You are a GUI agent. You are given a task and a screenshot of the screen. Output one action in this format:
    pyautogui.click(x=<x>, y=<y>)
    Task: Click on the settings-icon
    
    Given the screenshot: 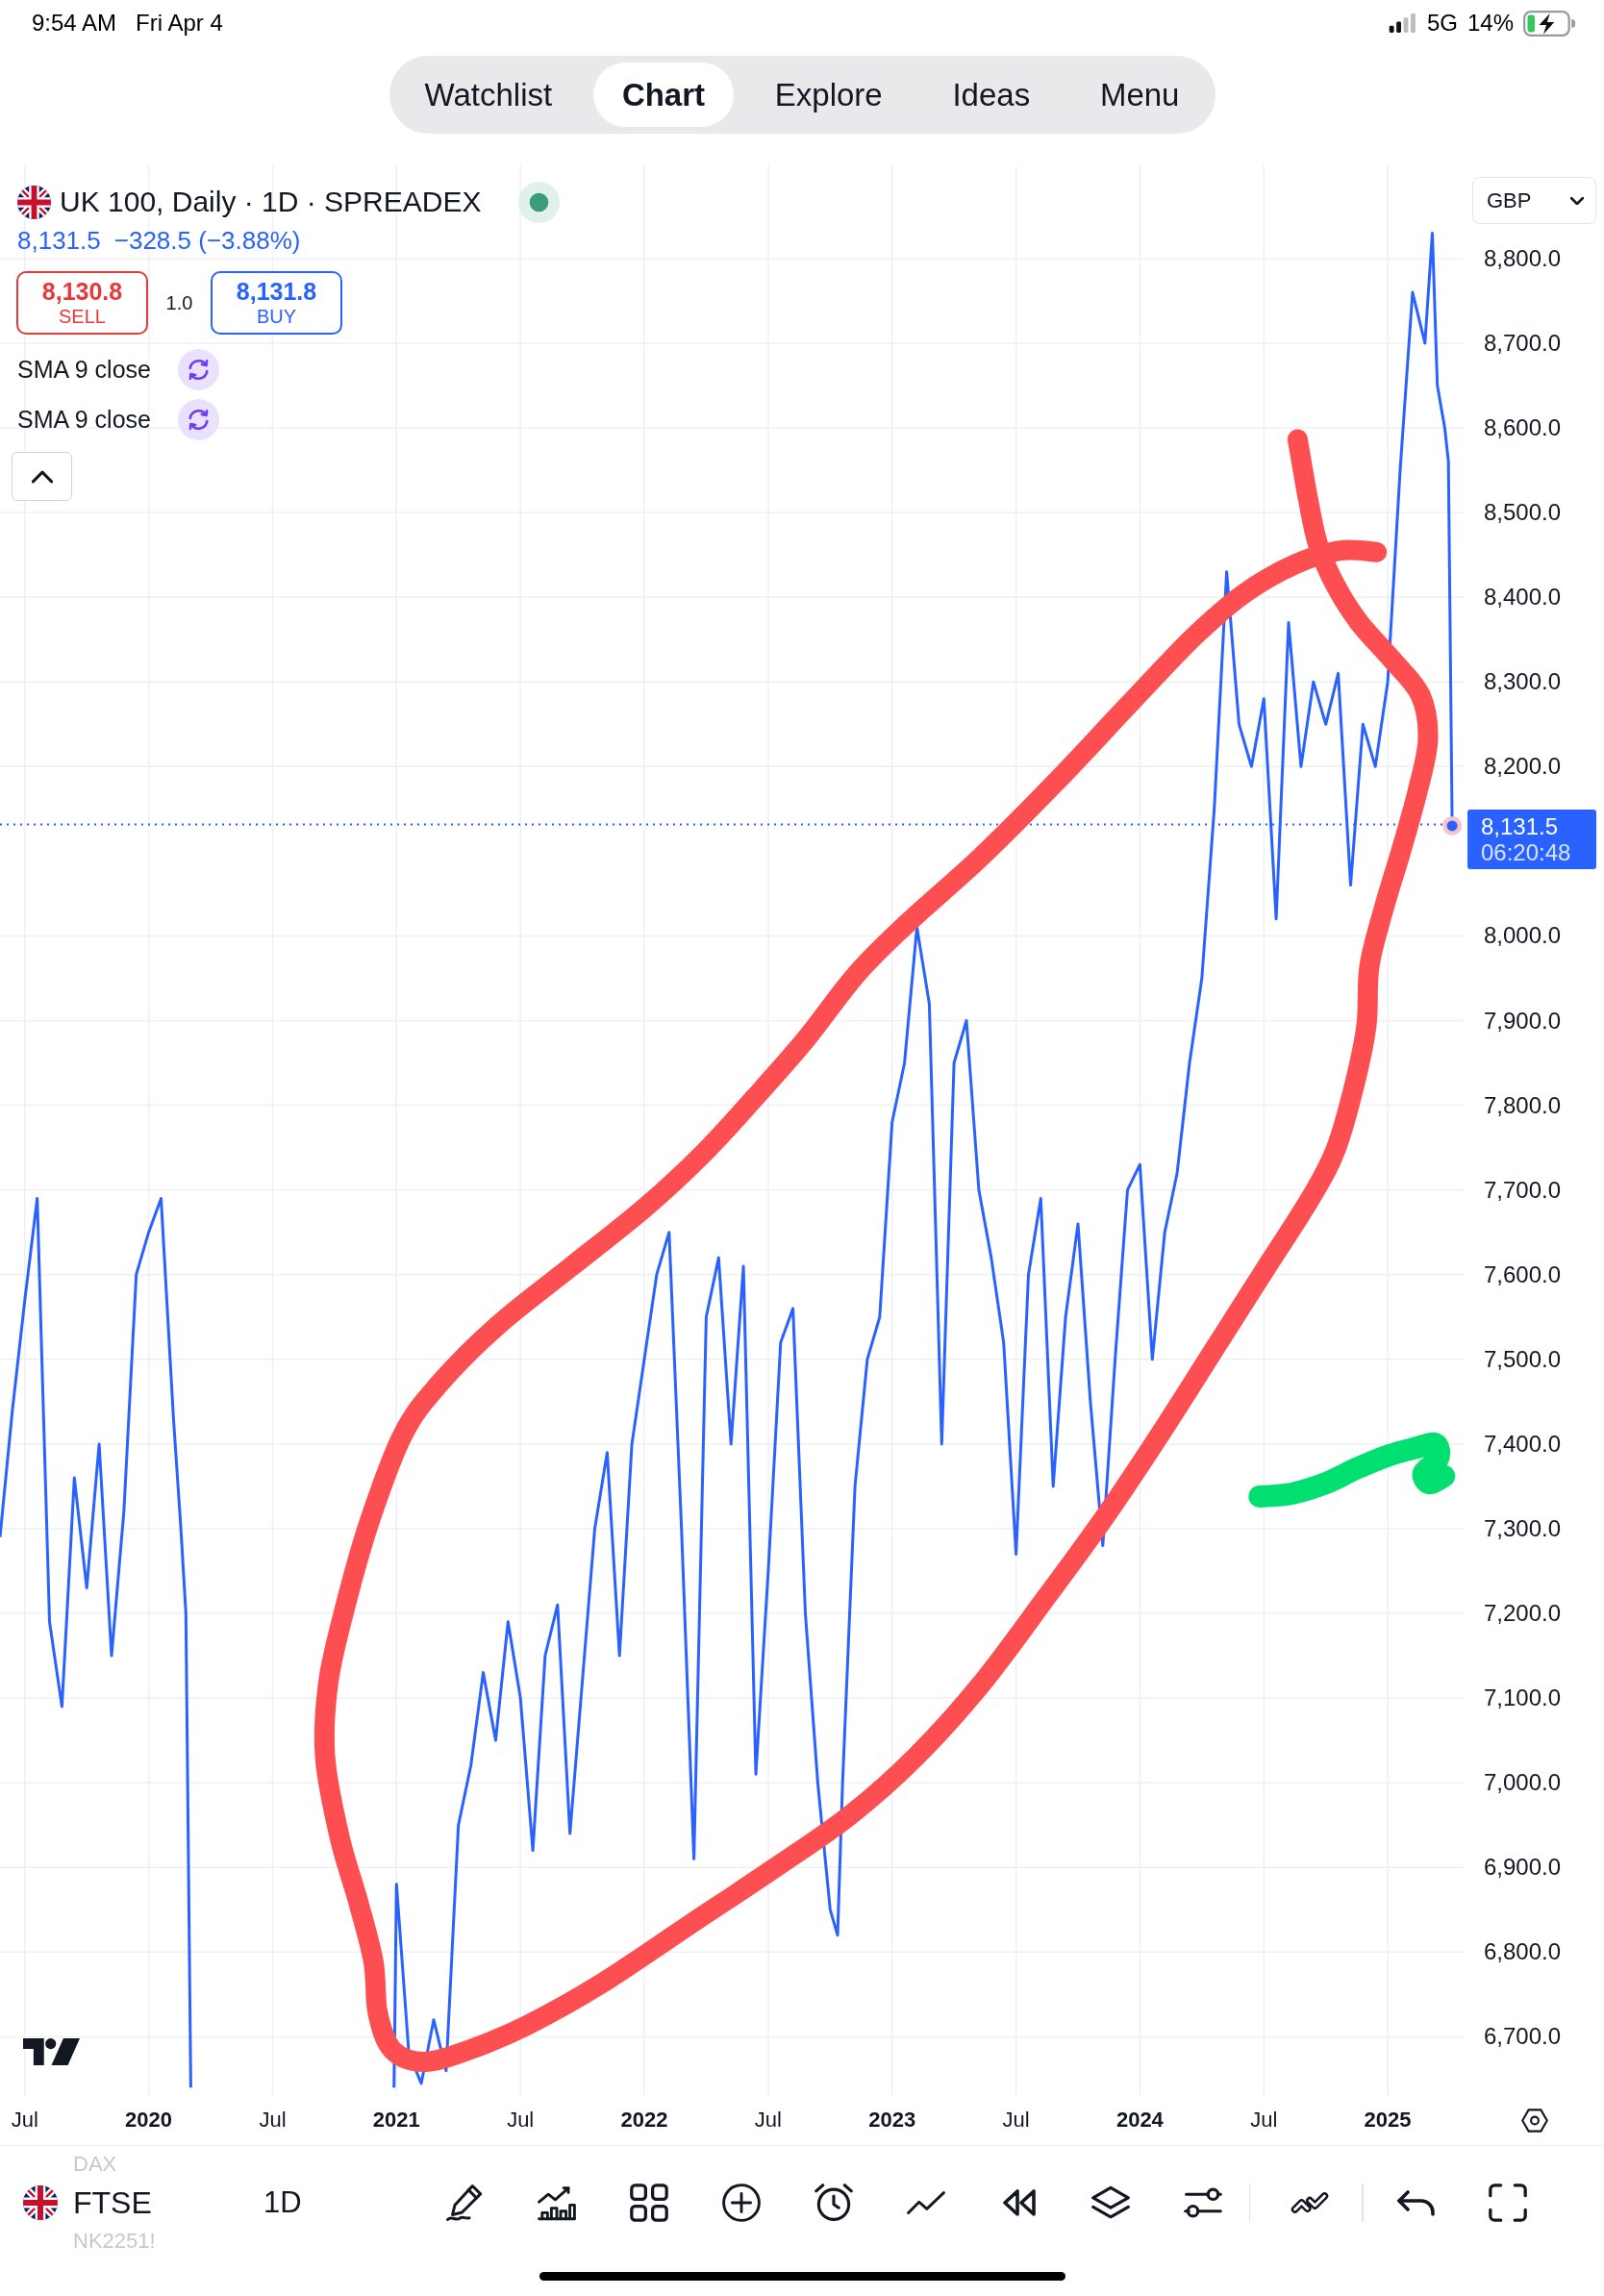 What is the action you would take?
    pyautogui.click(x=1534, y=2121)
    